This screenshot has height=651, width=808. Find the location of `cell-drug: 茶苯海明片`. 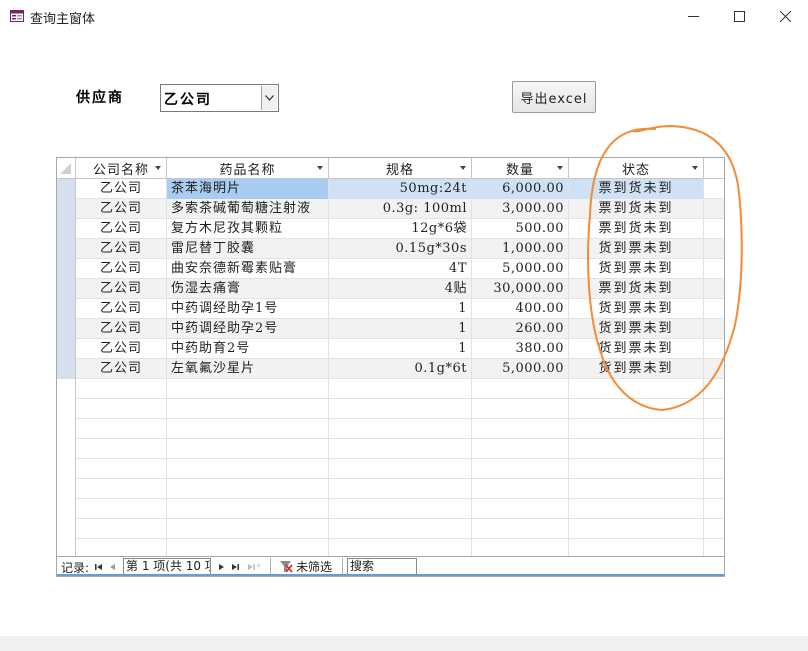

cell-drug: 茶苯海明片 is located at coordinates (248, 189).